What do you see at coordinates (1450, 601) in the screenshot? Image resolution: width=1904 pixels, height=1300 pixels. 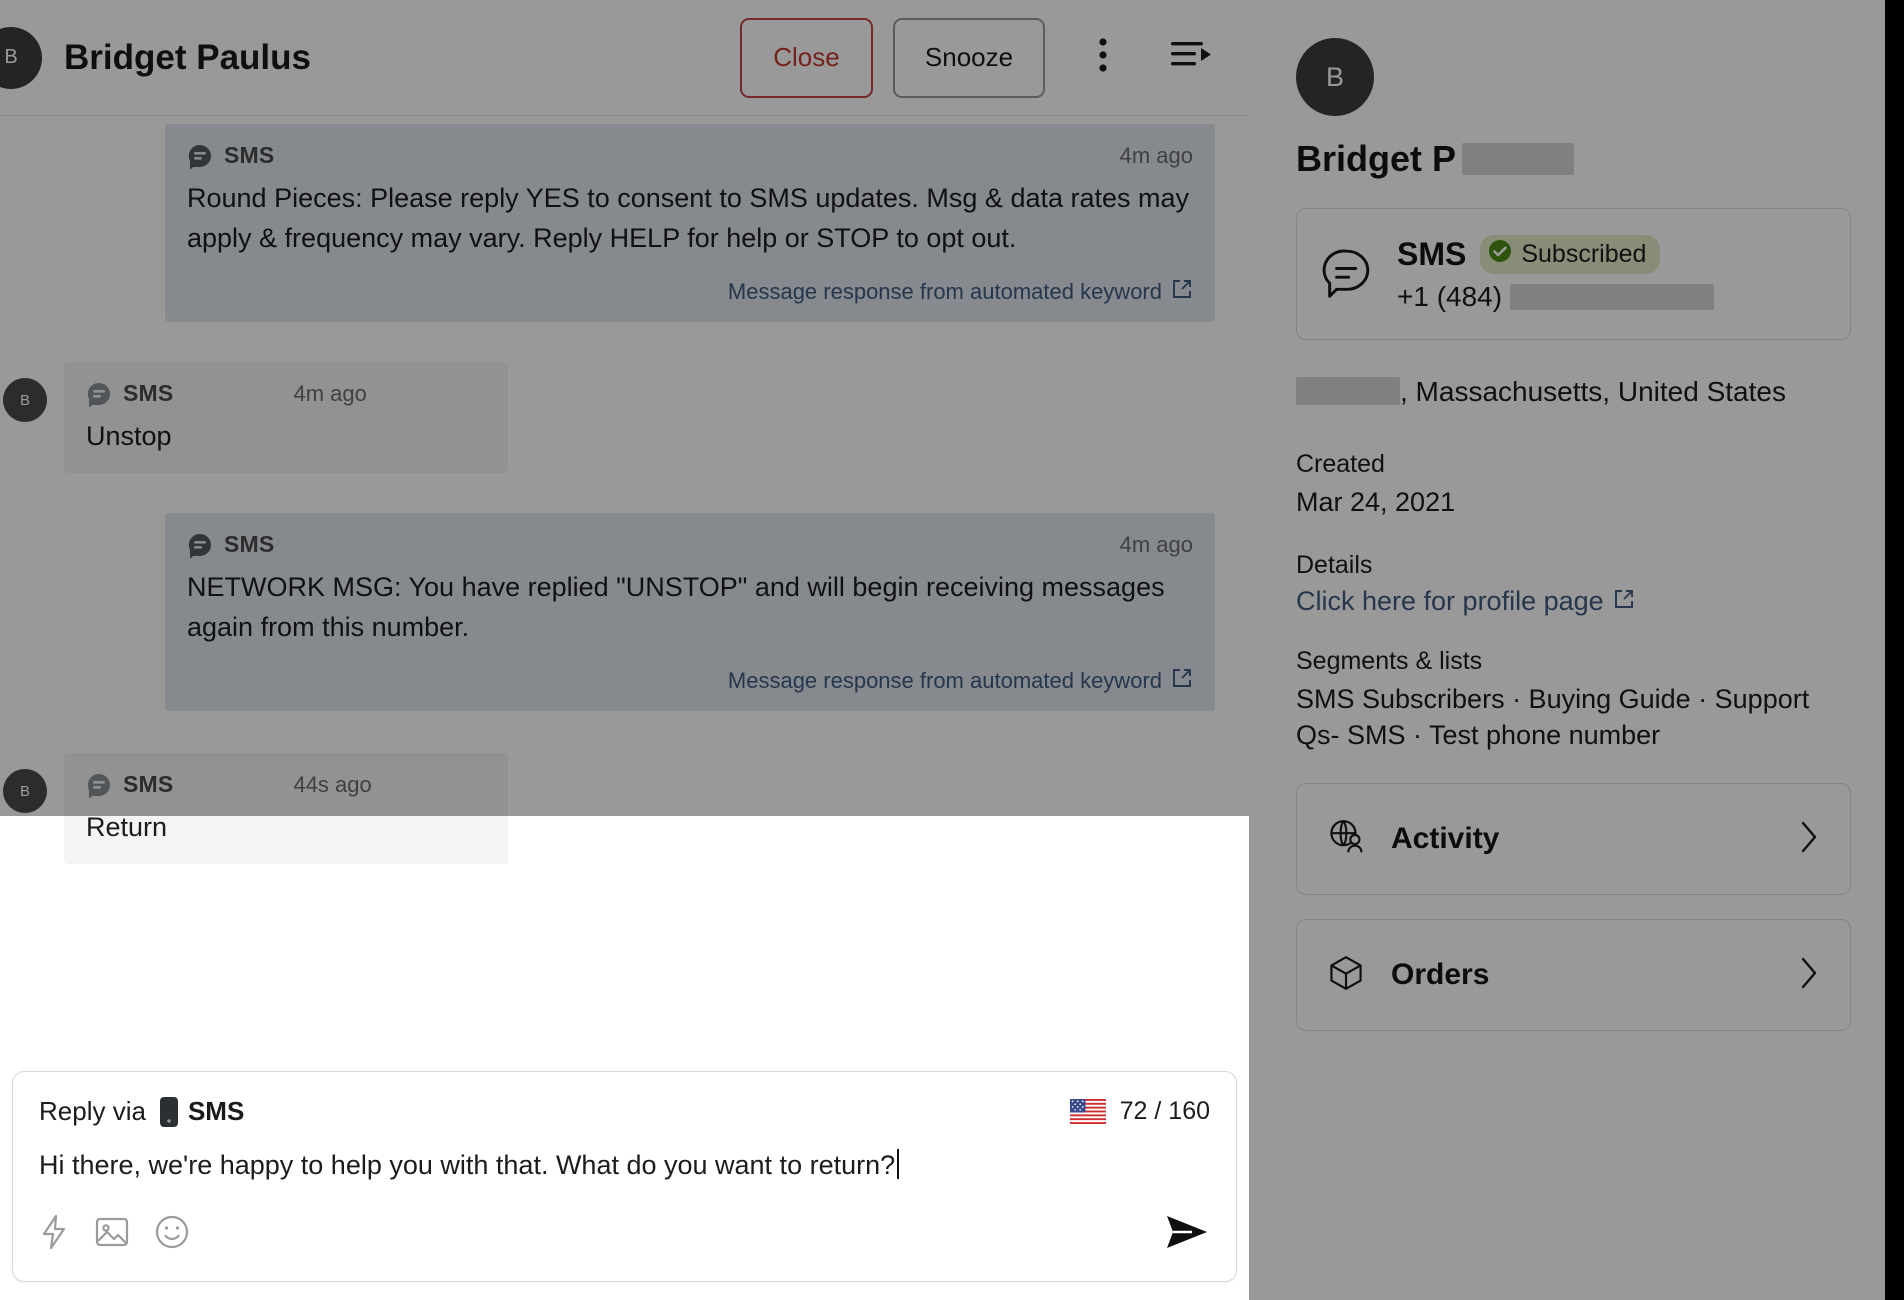 I see `profile-page-link-label: Click here for profile page` at bounding box center [1450, 601].